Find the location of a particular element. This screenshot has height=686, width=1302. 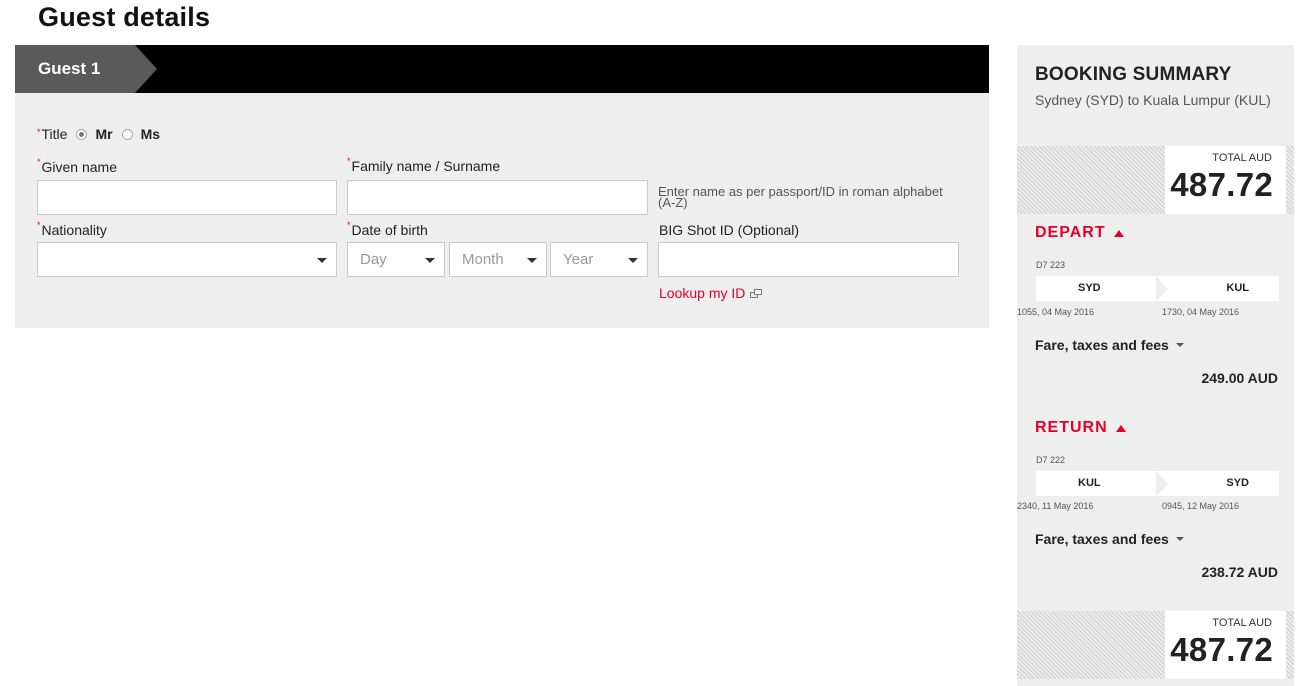

nationality-label: *Nationality is located at coordinates (72, 229).